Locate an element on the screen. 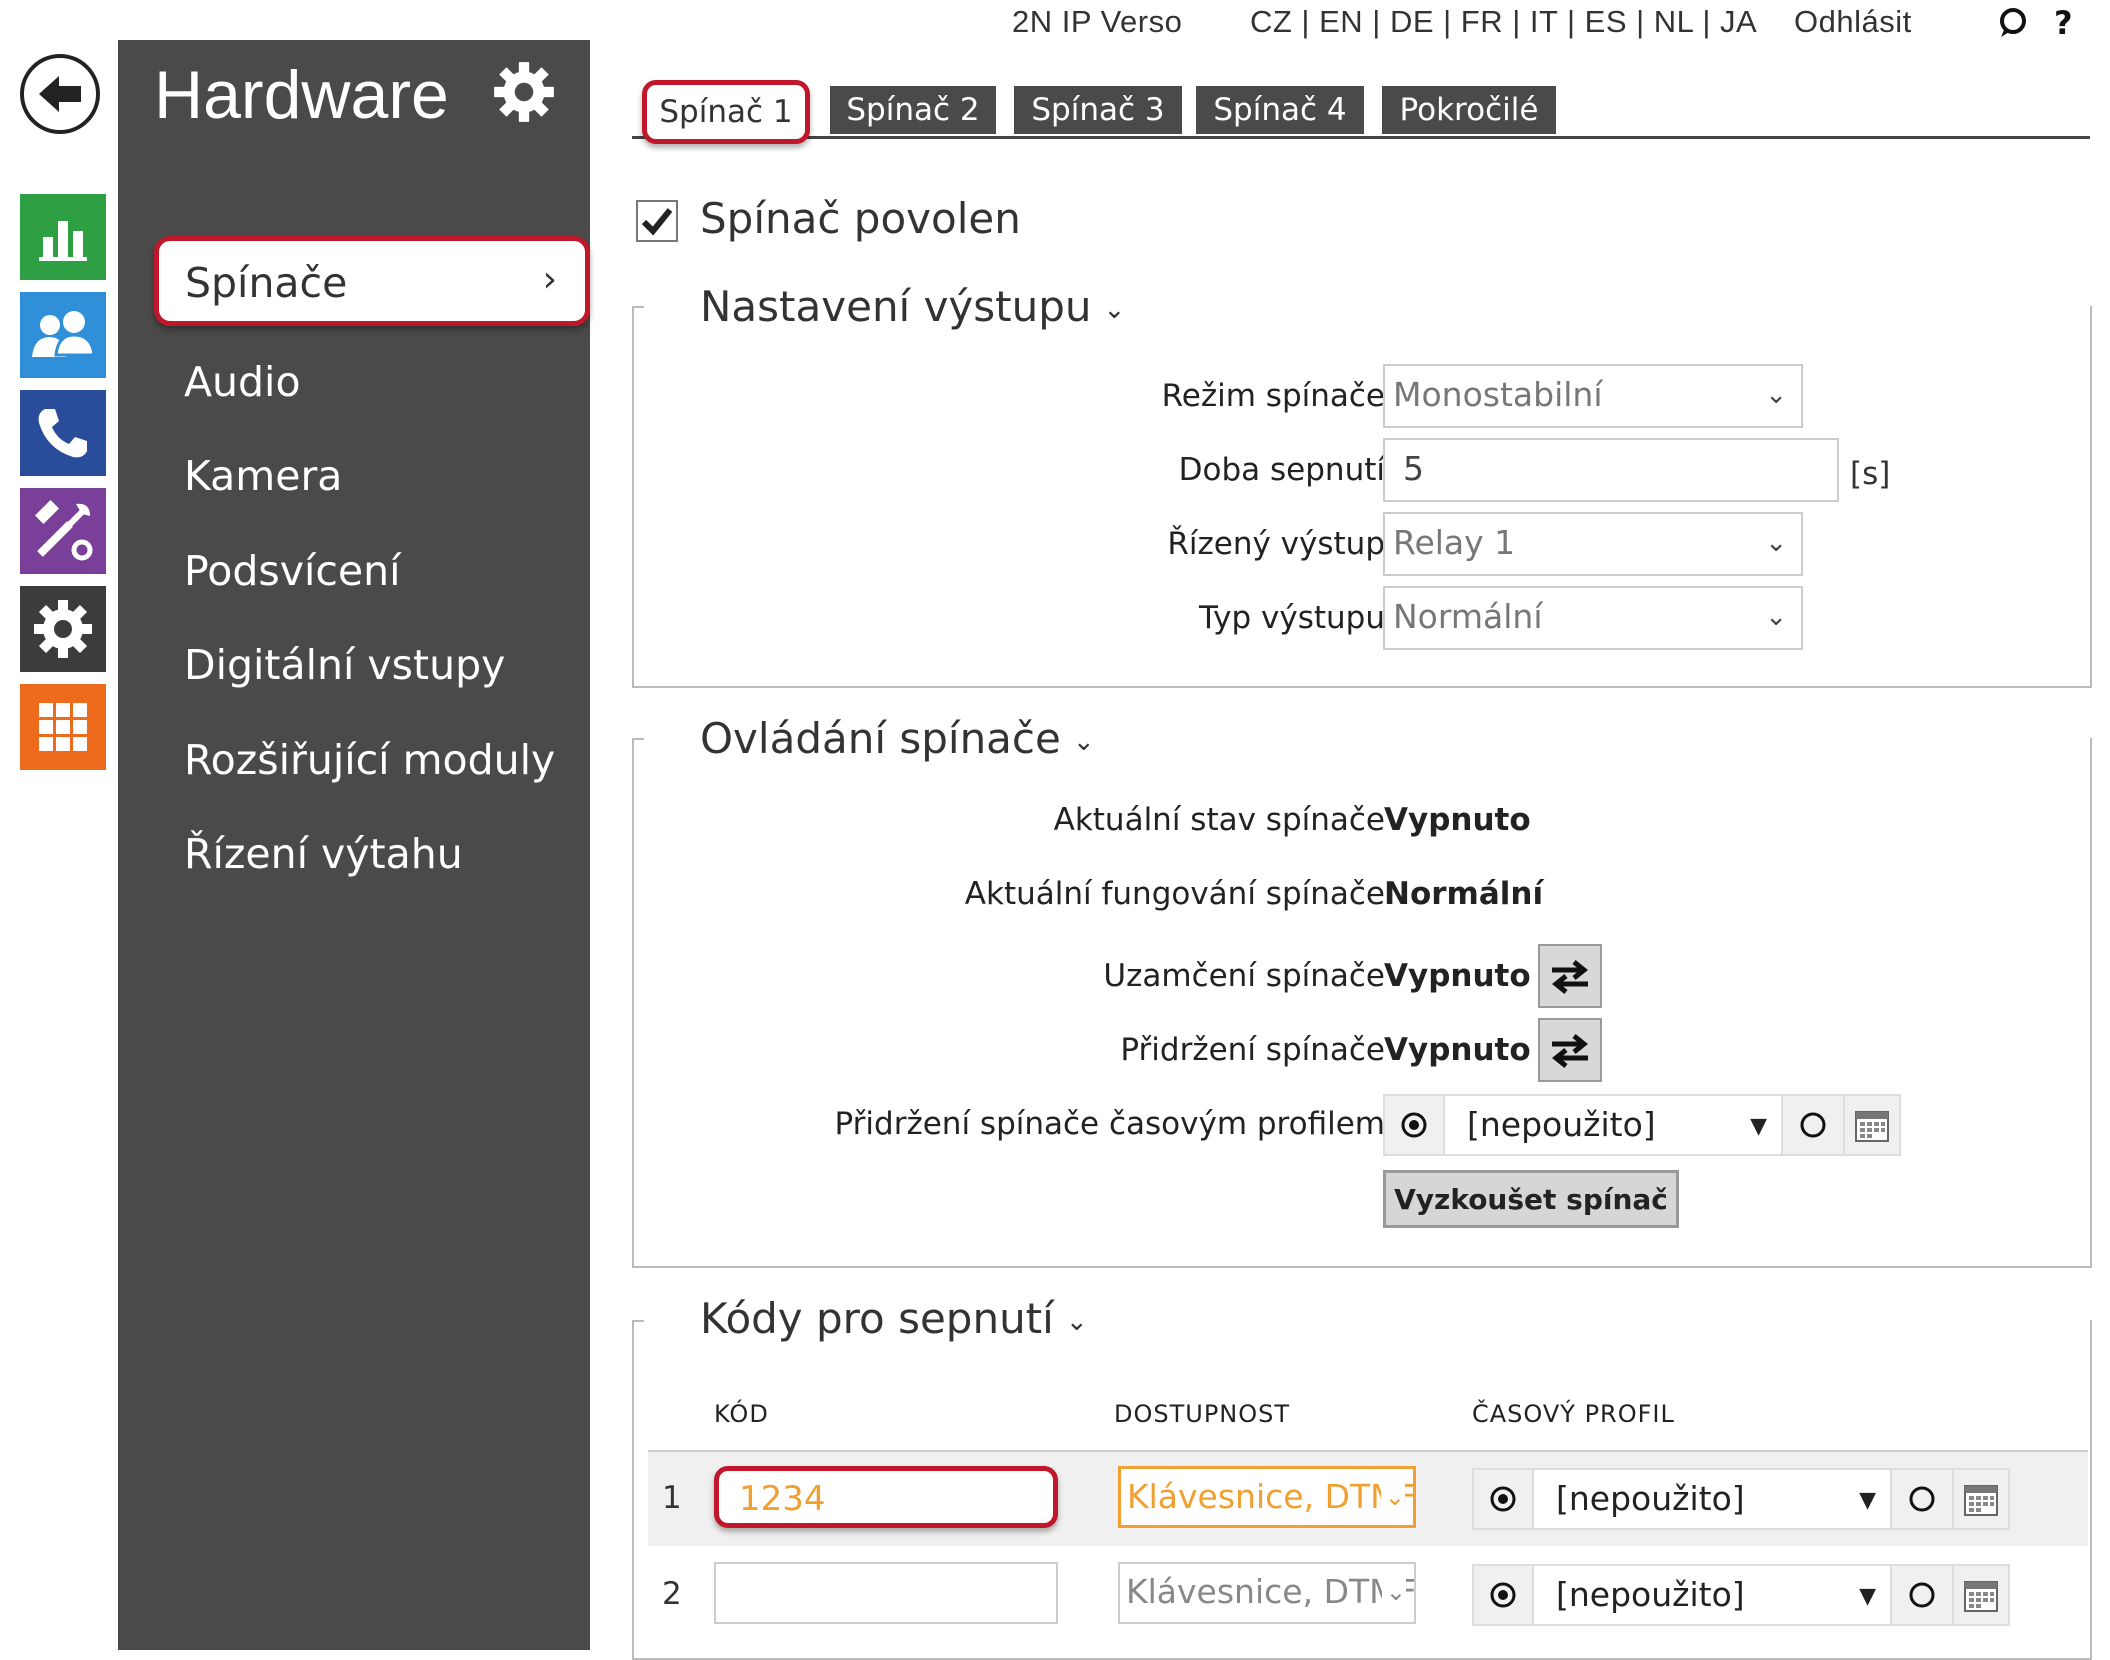 The height and width of the screenshot is (1660, 2110). sidebar-item-label: Spínače is located at coordinates (266, 283).